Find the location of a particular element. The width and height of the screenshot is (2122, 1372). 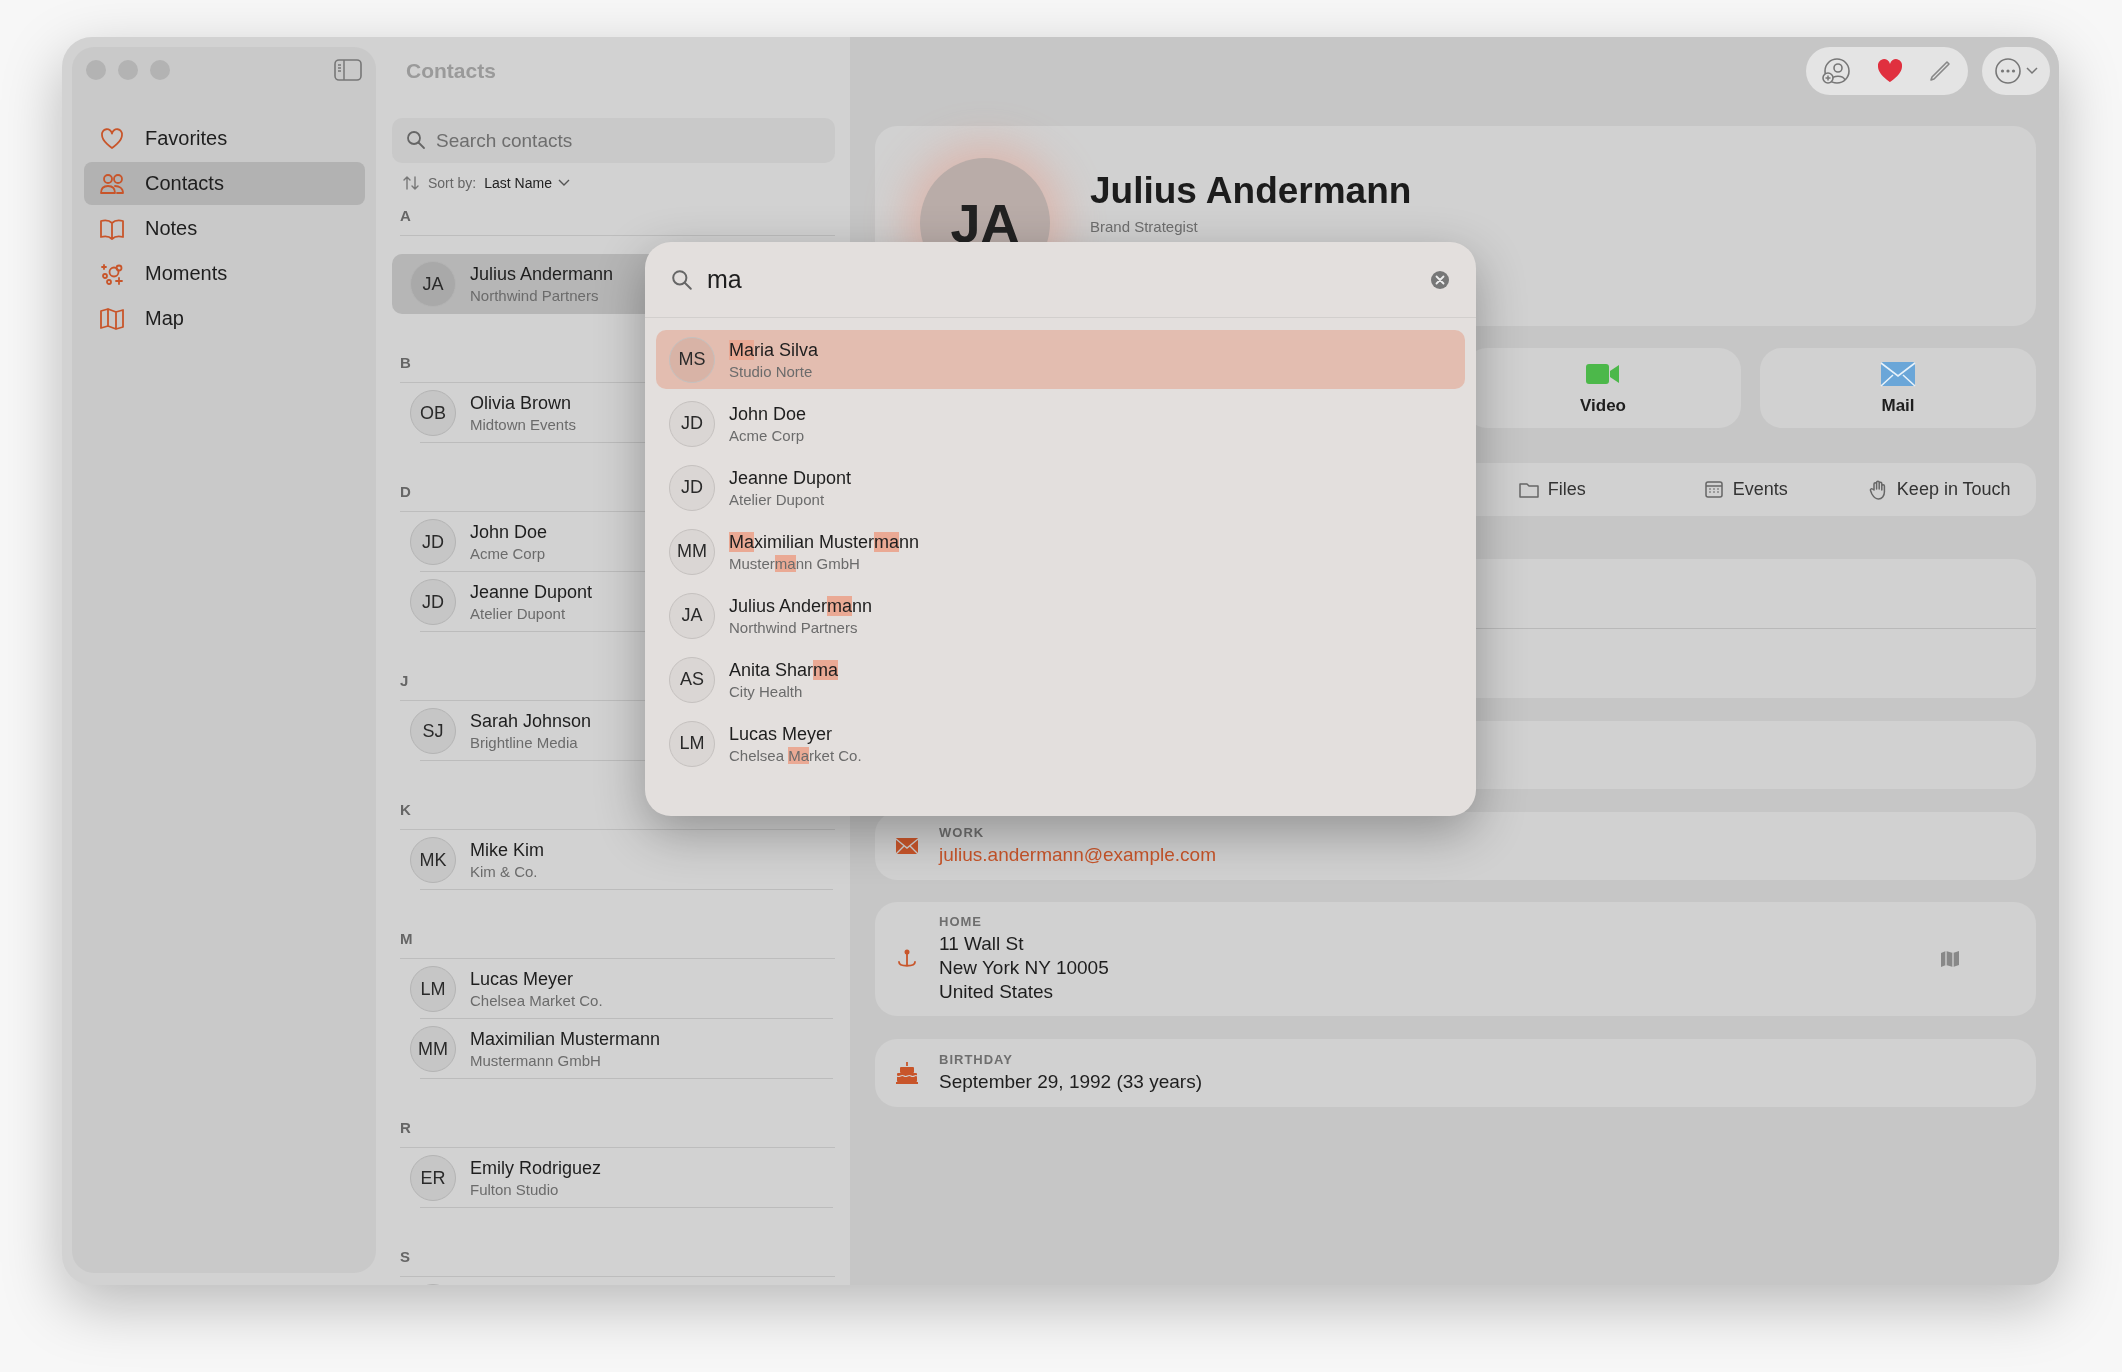

ellipsis-icon is located at coordinates (2008, 71).